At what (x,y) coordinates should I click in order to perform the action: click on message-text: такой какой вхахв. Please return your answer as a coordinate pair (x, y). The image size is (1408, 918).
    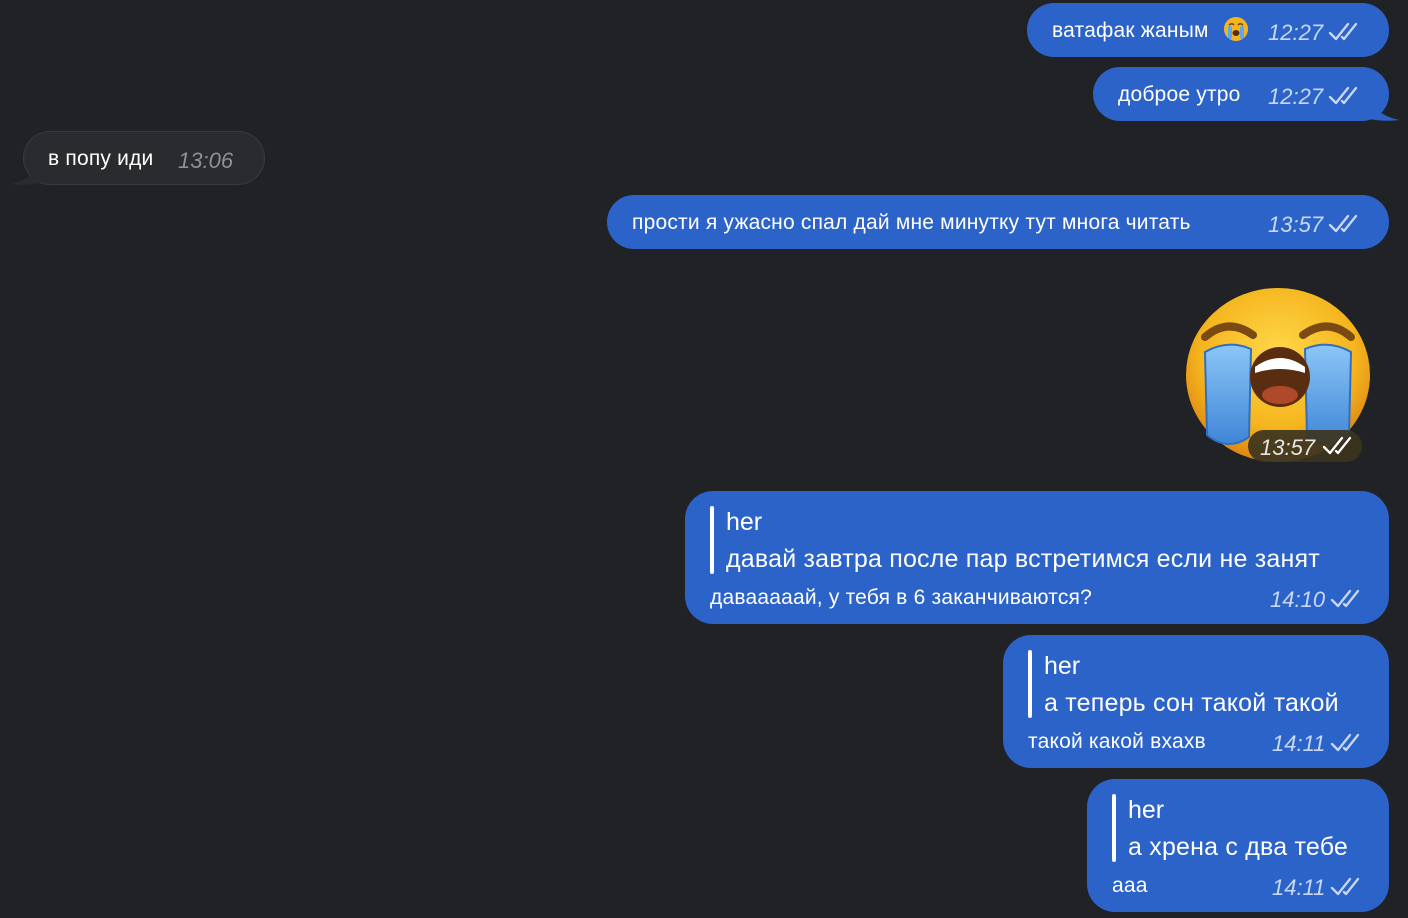
    Looking at the image, I should click on (1117, 741).